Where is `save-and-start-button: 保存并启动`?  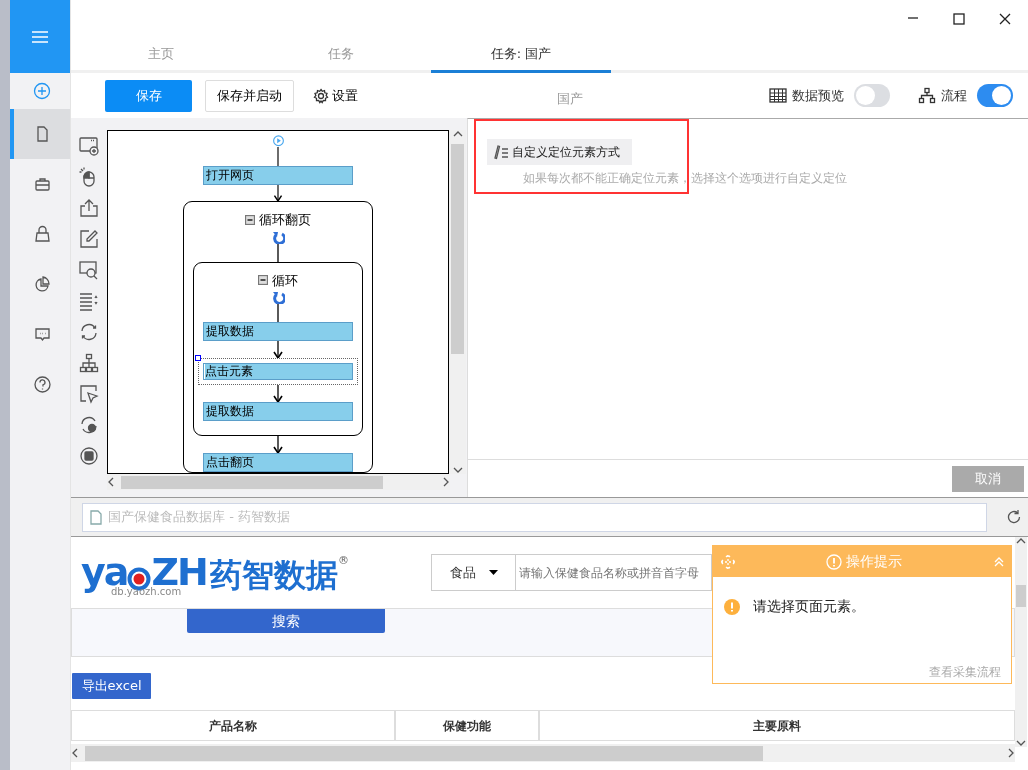
save-and-start-button: 保存并启动 is located at coordinates (249, 95).